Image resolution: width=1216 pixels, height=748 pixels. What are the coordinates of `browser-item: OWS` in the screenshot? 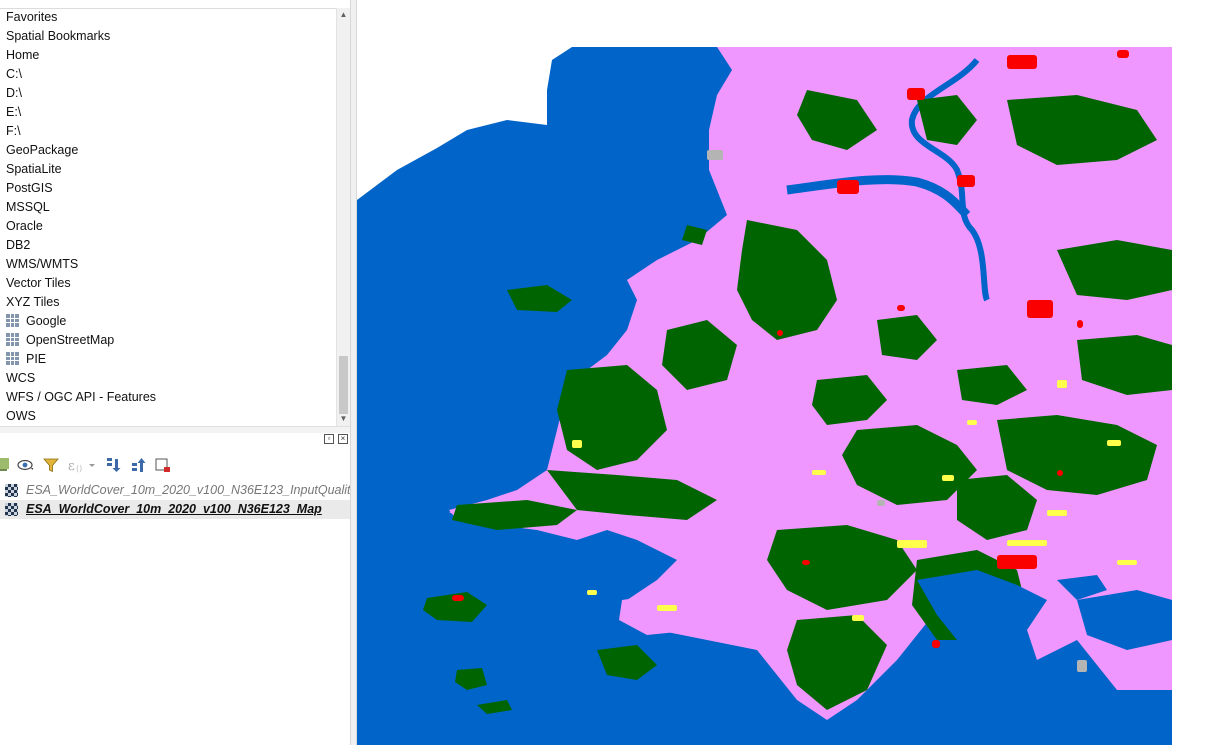 It's located at (168, 416).